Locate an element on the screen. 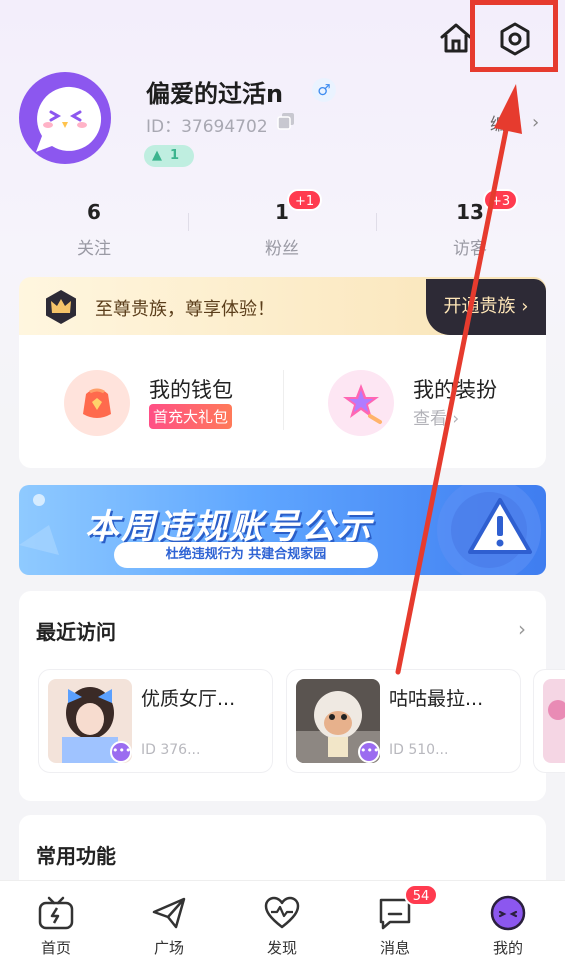  settings-highlight-box is located at coordinates (514, 36).